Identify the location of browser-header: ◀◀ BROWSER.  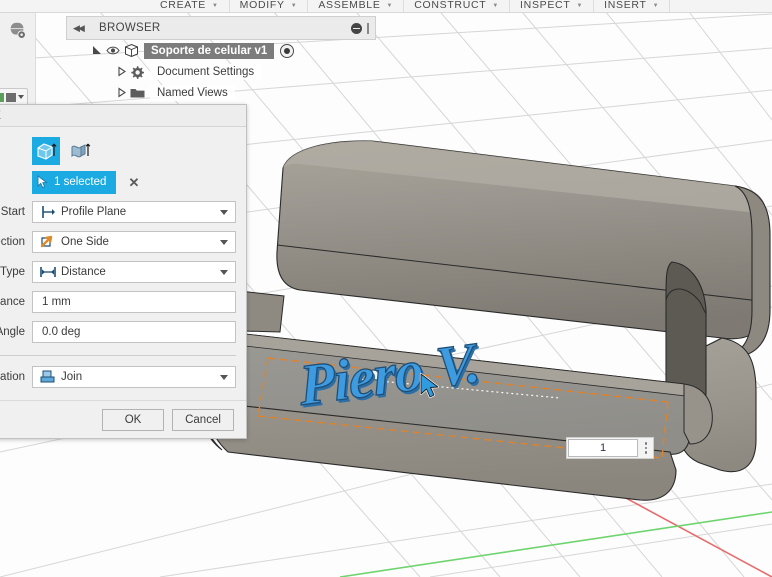
(221, 28).